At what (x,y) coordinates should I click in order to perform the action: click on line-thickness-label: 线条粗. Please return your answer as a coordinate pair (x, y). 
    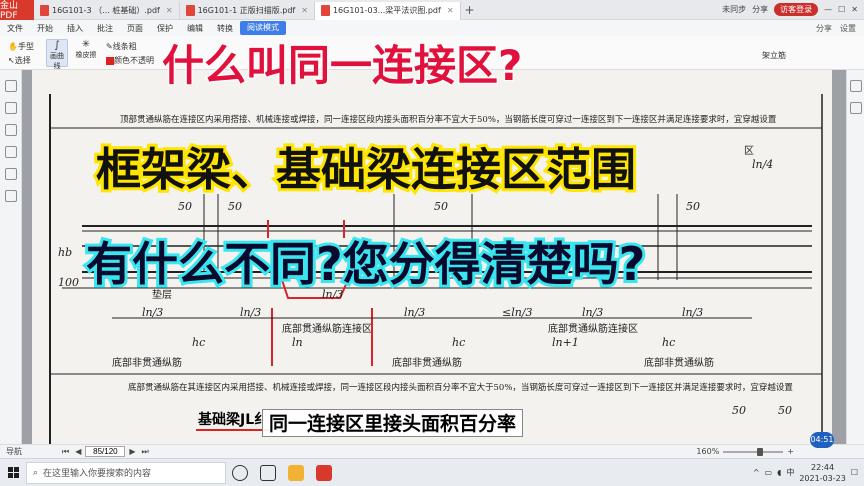
    Looking at the image, I should click on (124, 46).